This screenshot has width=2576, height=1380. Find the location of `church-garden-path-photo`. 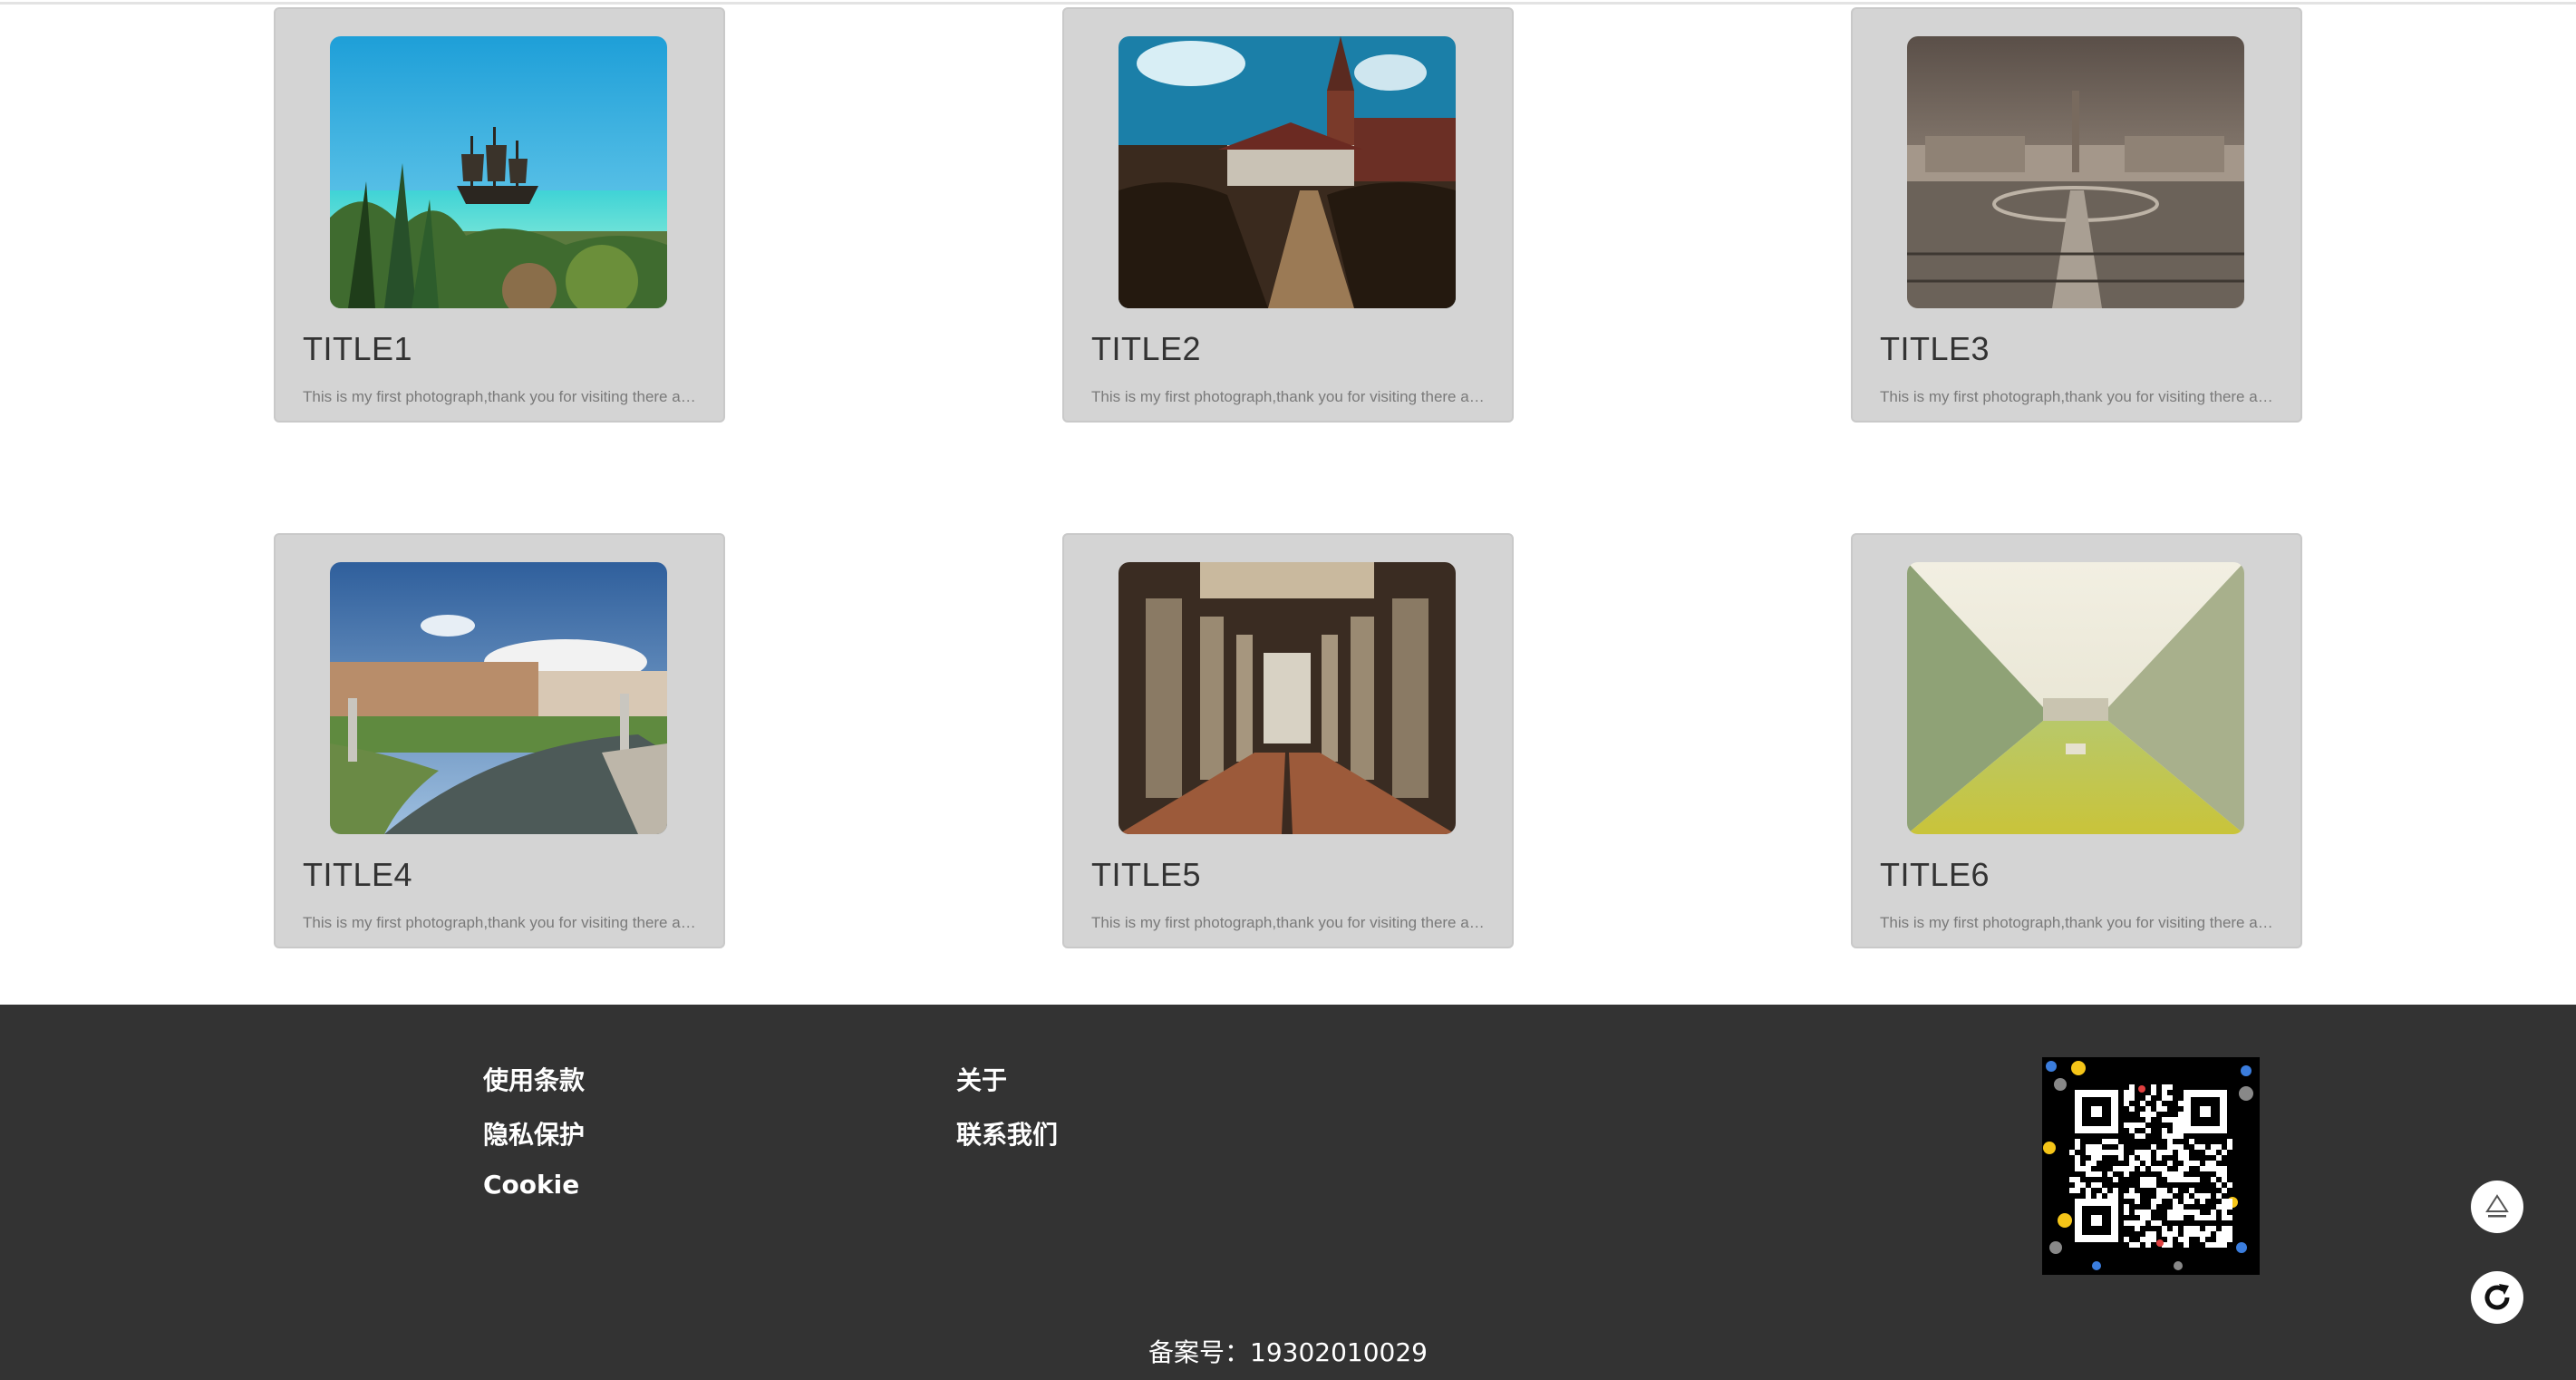

church-garden-path-photo is located at coordinates (1287, 172).